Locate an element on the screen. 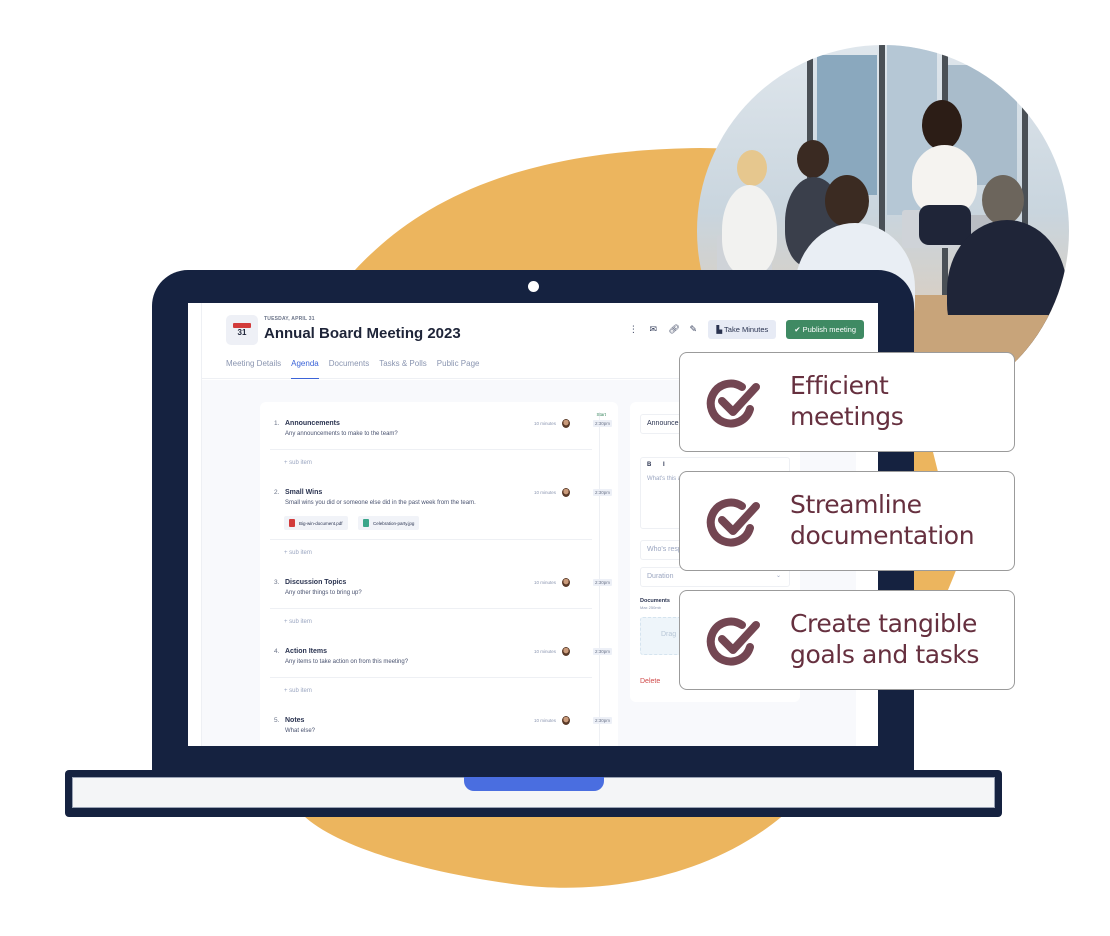 The image size is (1110, 936). page-title: Annual Board Meeting 2023 is located at coordinates (362, 333).